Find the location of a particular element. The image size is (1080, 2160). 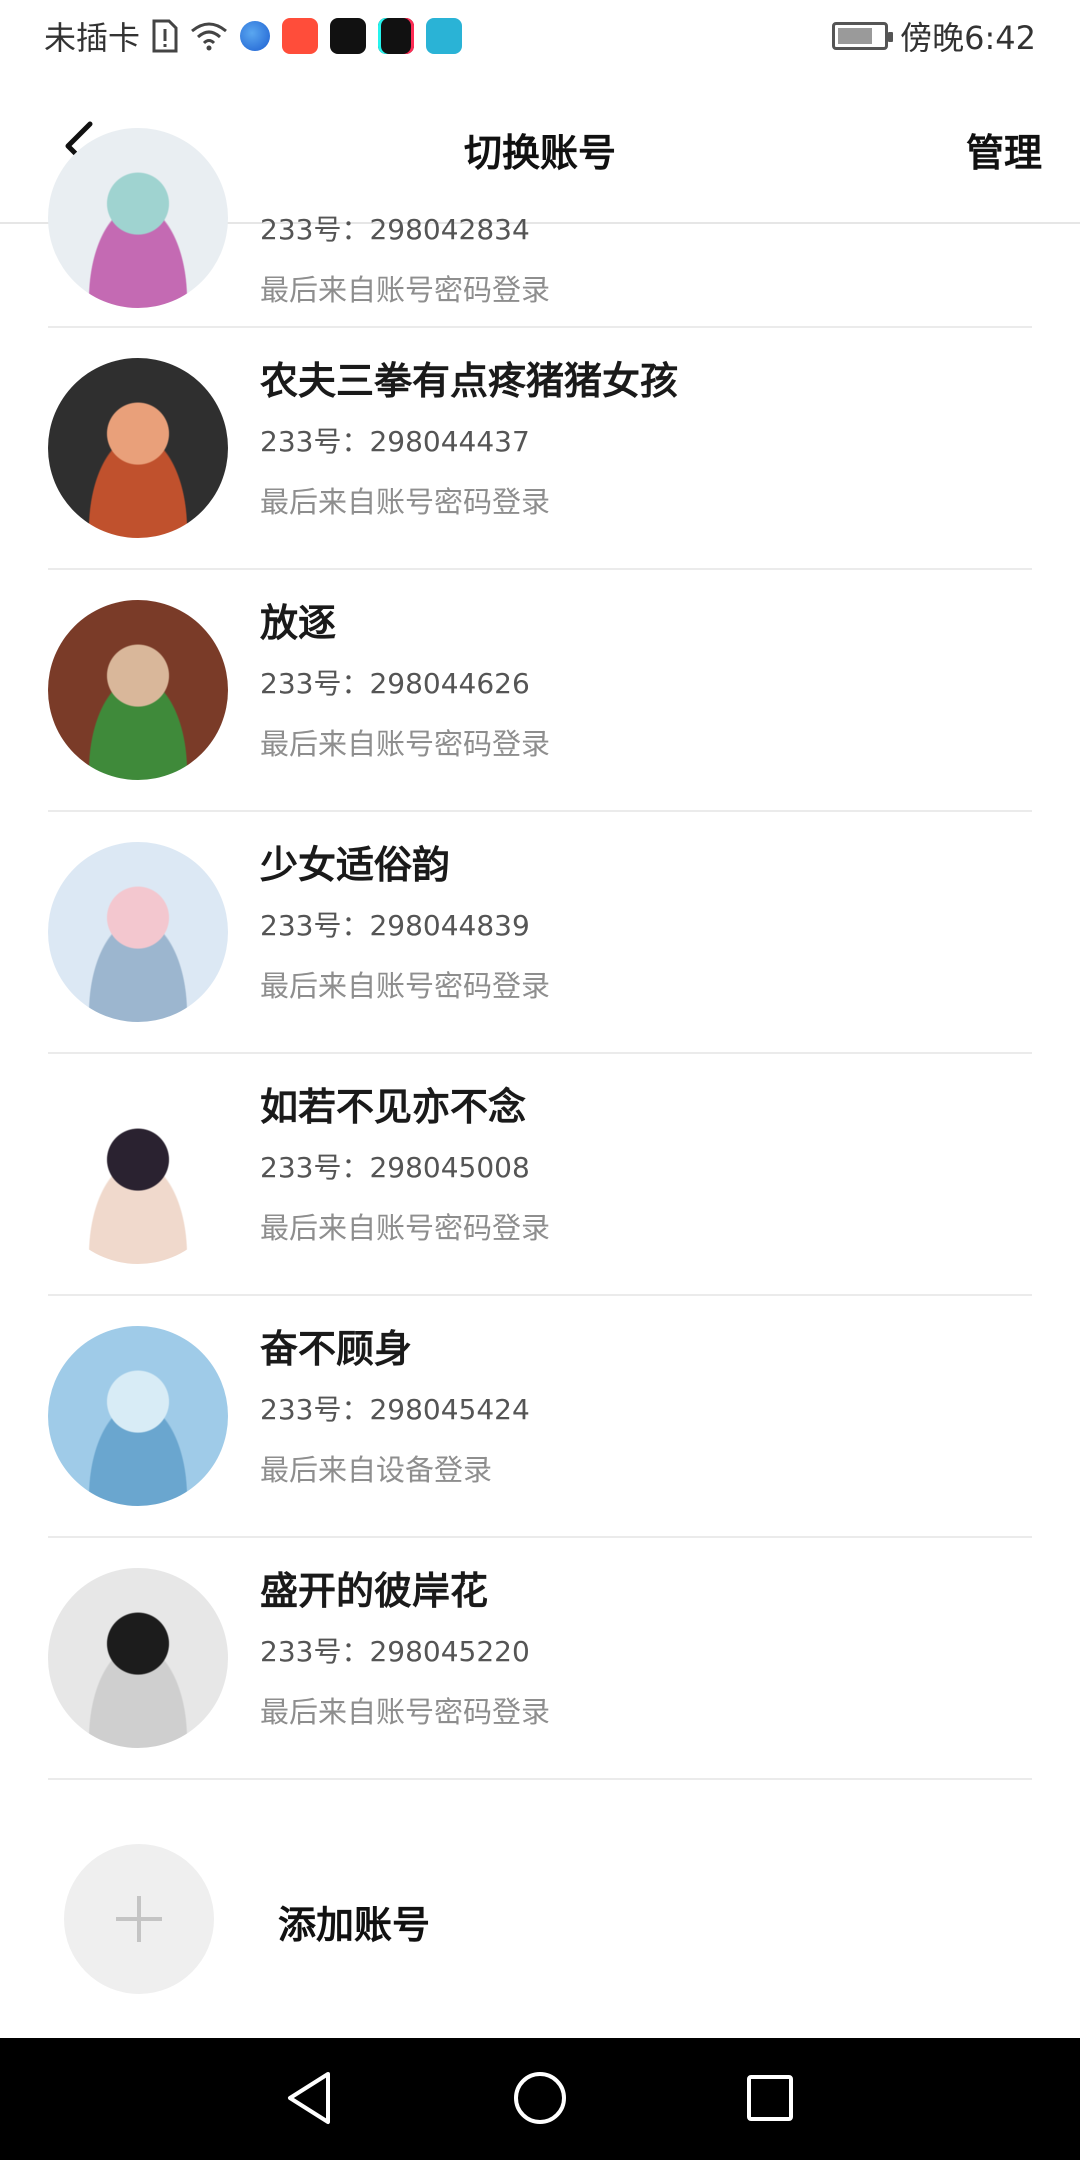

account-row: 放逐 233号：298044626 最后来自账号密码登录 is located at coordinates (540, 691).